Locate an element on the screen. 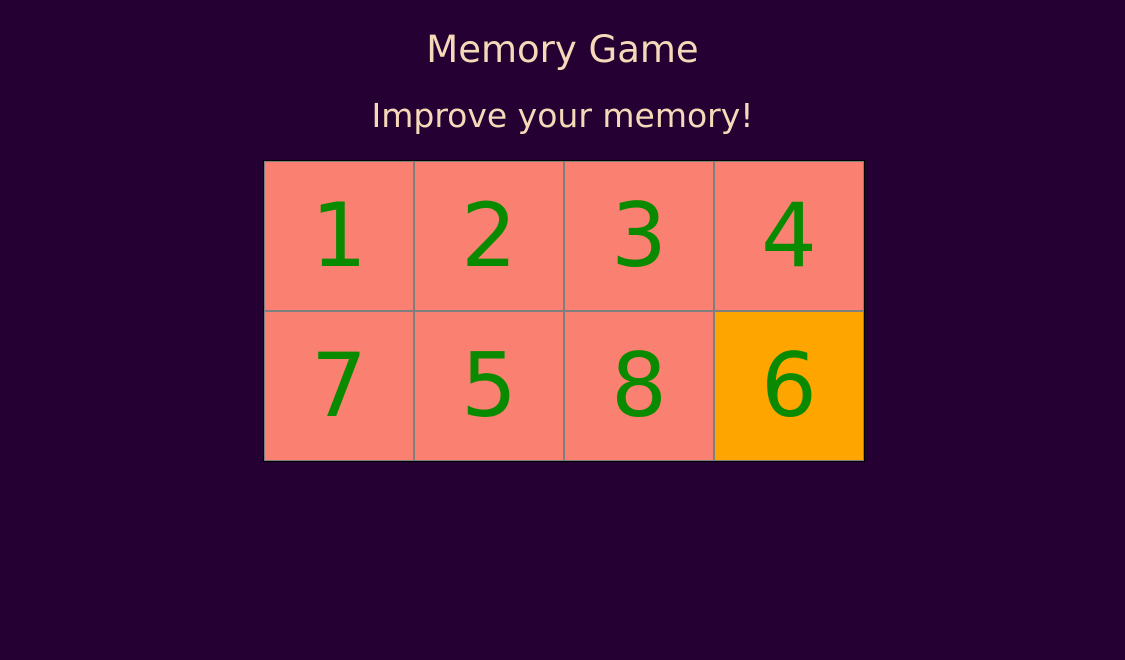  card-4: 4 is located at coordinates (789, 236).